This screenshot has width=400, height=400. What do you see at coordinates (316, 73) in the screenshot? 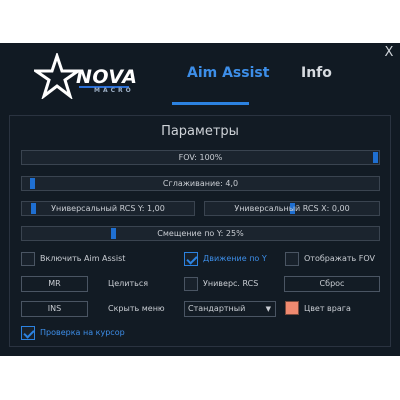
I see `tab-info: Info` at bounding box center [316, 73].